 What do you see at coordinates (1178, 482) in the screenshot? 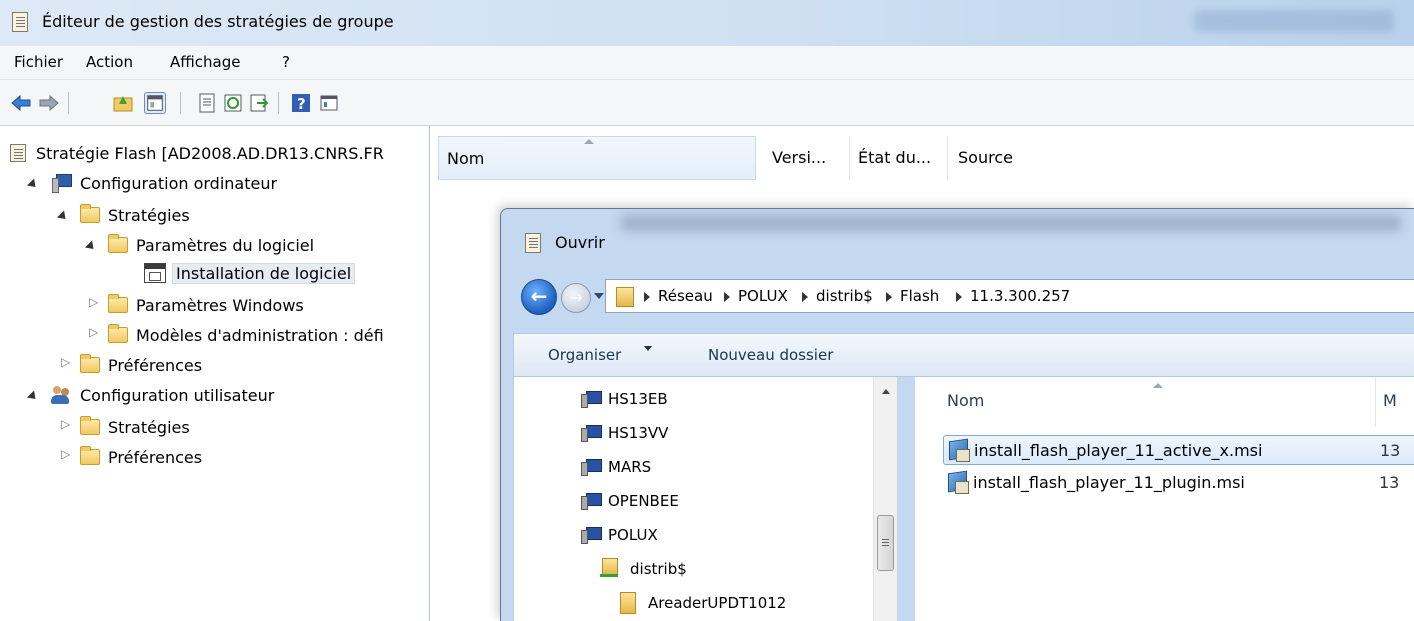
I see `file-row: install_flash_player_11_plugin.msi 13` at bounding box center [1178, 482].